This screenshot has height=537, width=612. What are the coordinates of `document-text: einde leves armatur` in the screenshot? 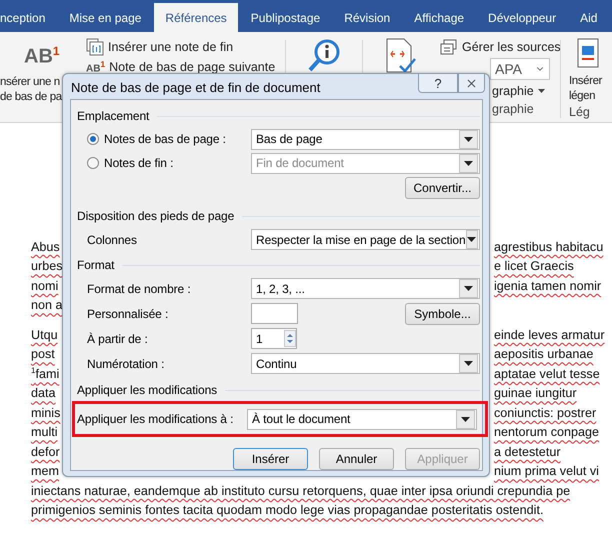 It's located at (549, 335).